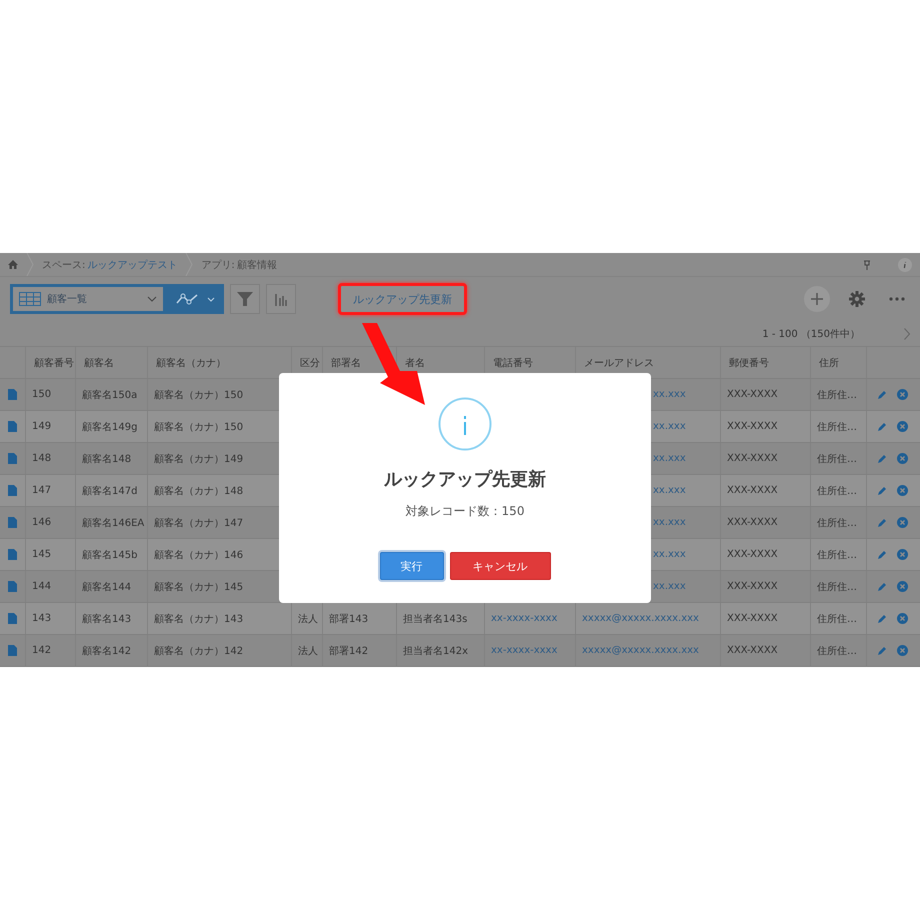  Describe the element at coordinates (348, 651) in the screenshot. I see `table-cell-text: 部署142` at that location.